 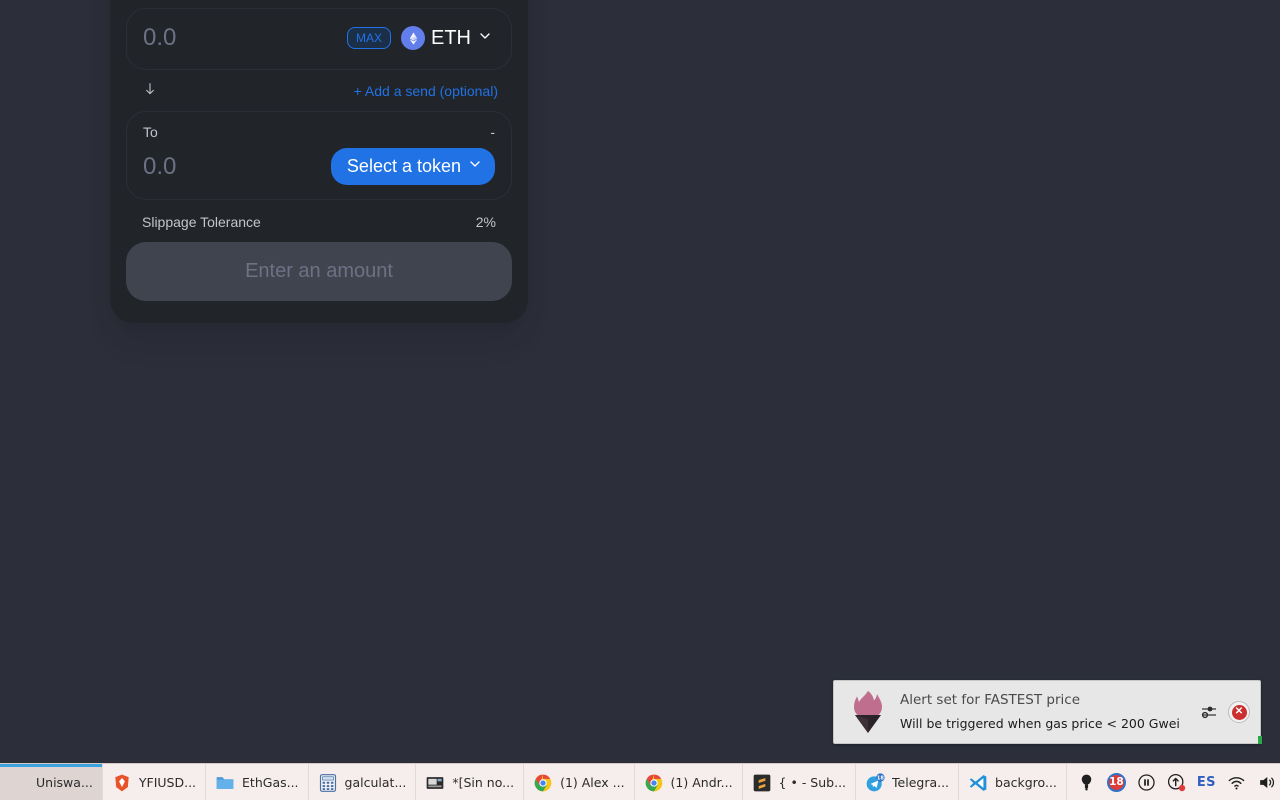 What do you see at coordinates (218, 166) in the screenshot?
I see `to-amount-input` at bounding box center [218, 166].